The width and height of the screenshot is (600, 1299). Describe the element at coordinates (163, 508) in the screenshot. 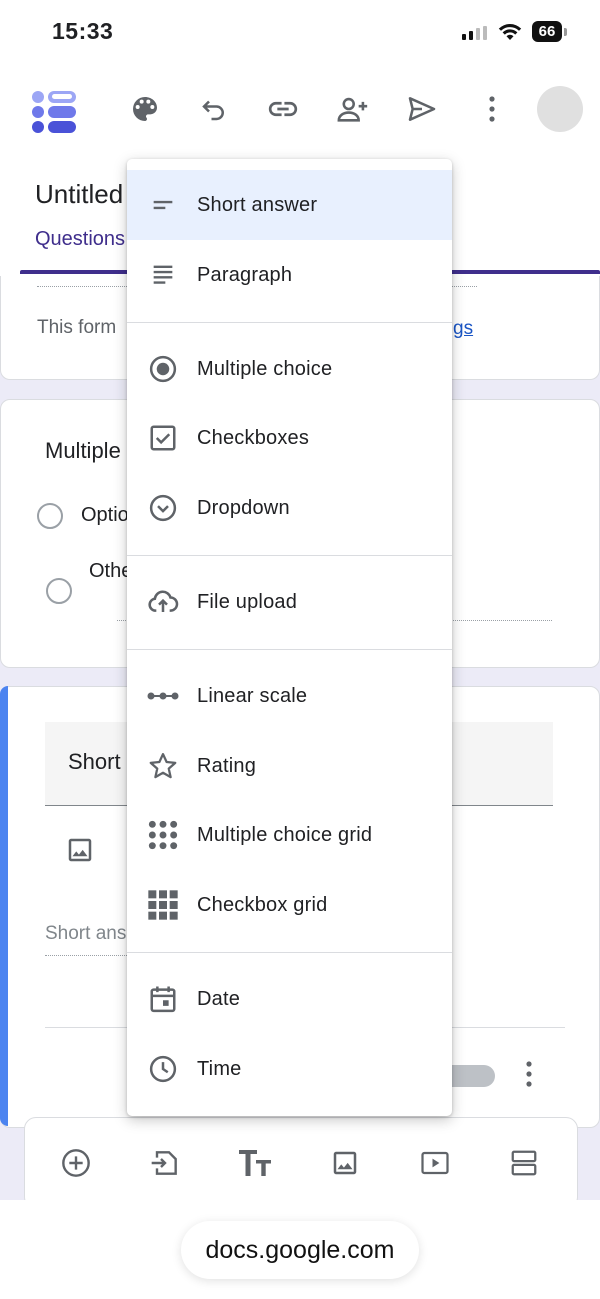

I see `dropdown-circle-icon` at that location.